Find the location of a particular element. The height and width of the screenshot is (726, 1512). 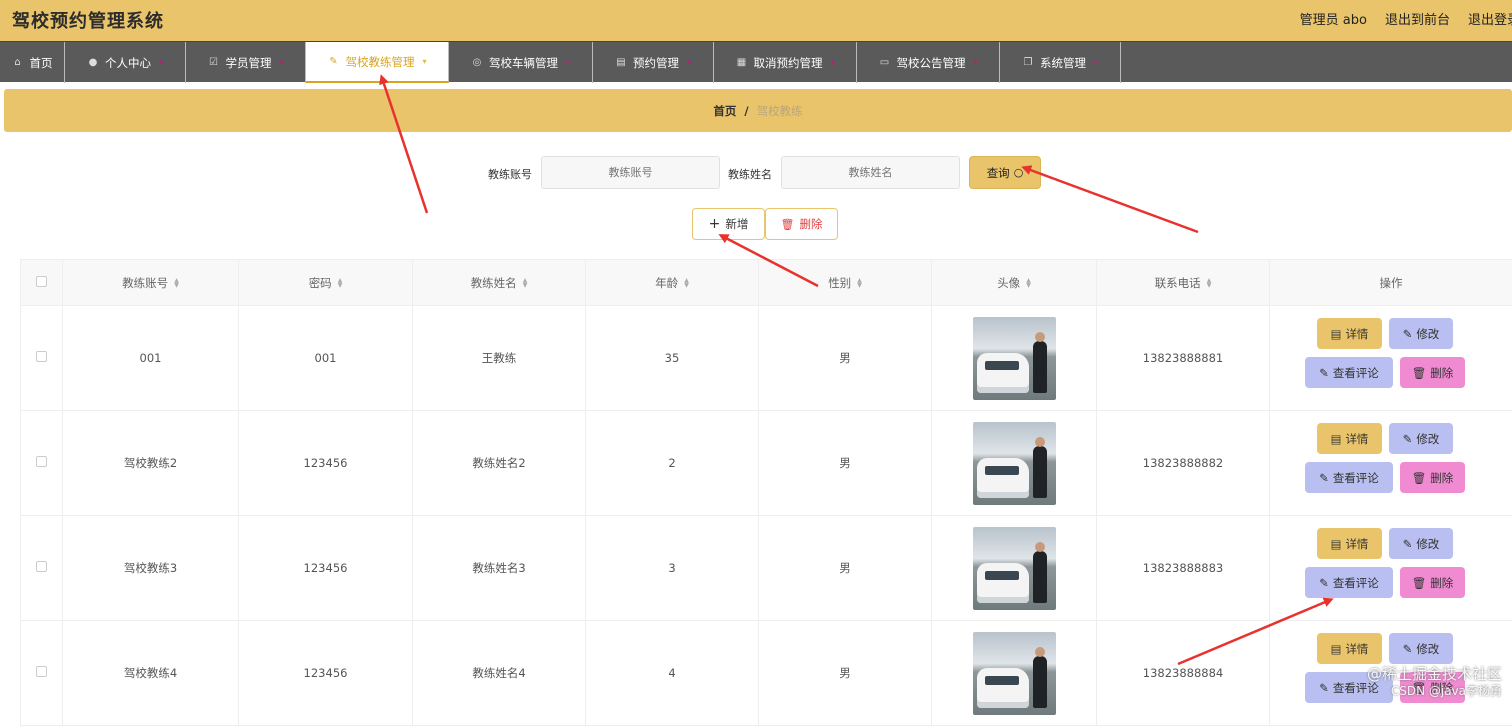

query-button: 查询 ○ is located at coordinates (1005, 172).